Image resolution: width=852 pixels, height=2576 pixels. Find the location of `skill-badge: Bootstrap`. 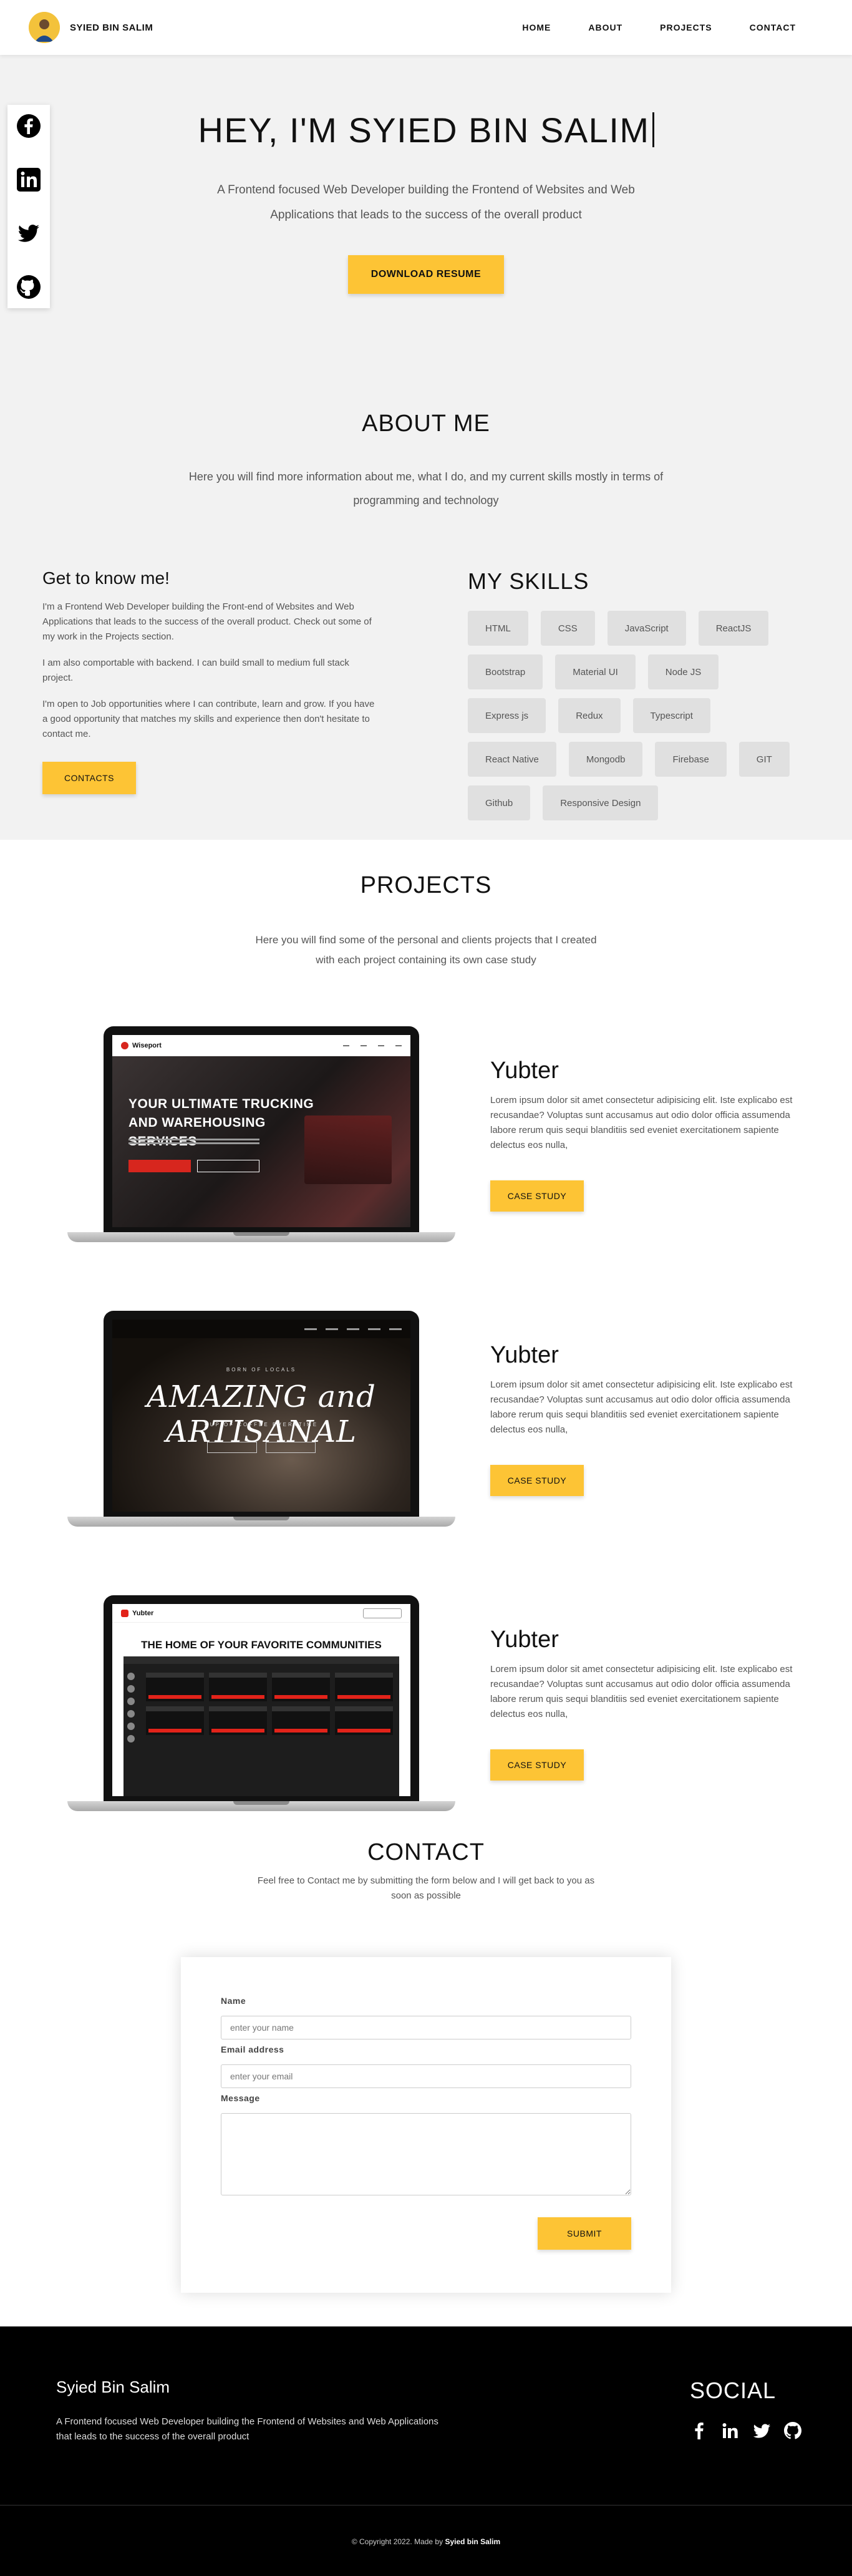

skill-badge: Bootstrap is located at coordinates (505, 672).